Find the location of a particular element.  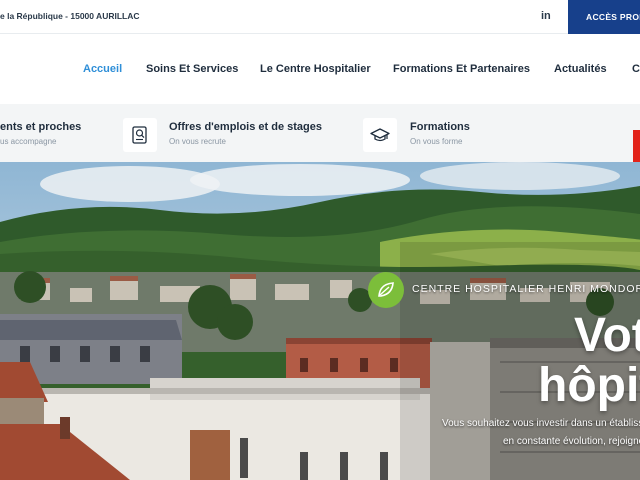

nav-item-actualites: Actualités is located at coordinates (580, 69).